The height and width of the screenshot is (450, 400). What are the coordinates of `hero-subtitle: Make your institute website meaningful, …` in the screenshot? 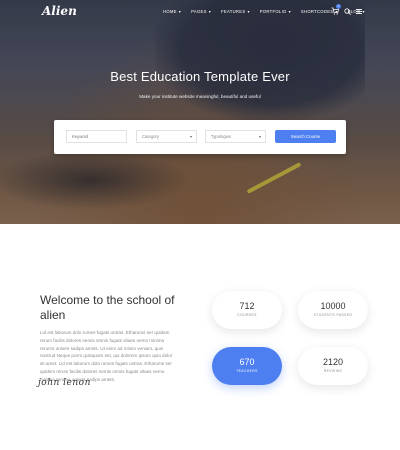 It's located at (200, 96).